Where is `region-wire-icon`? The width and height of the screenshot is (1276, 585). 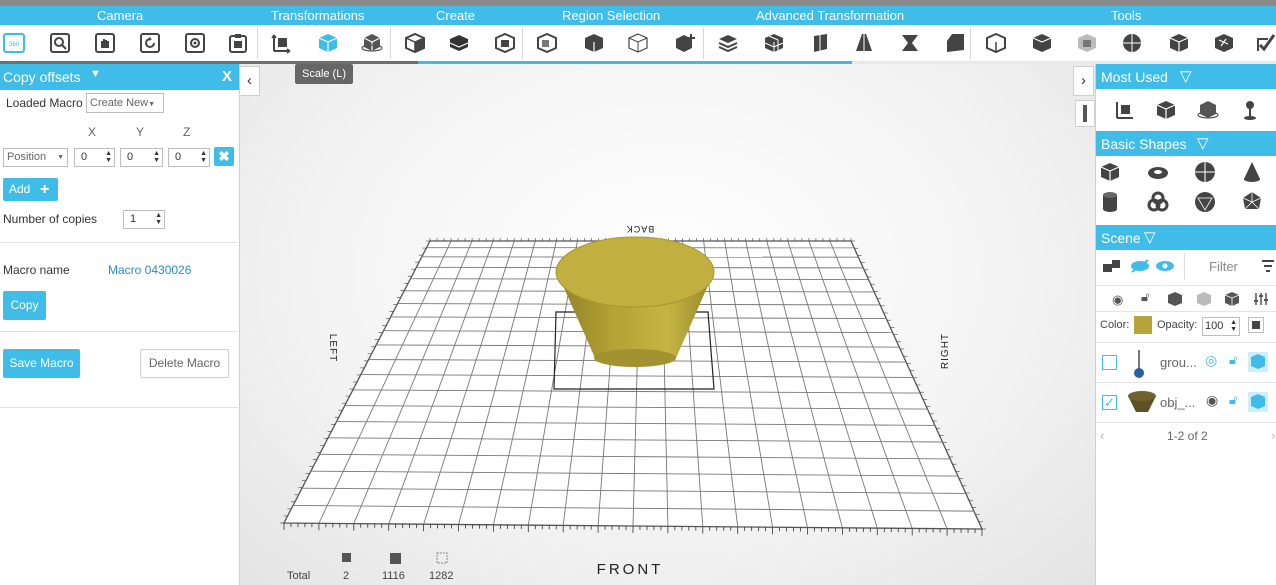
region-wire-icon is located at coordinates (638, 43).